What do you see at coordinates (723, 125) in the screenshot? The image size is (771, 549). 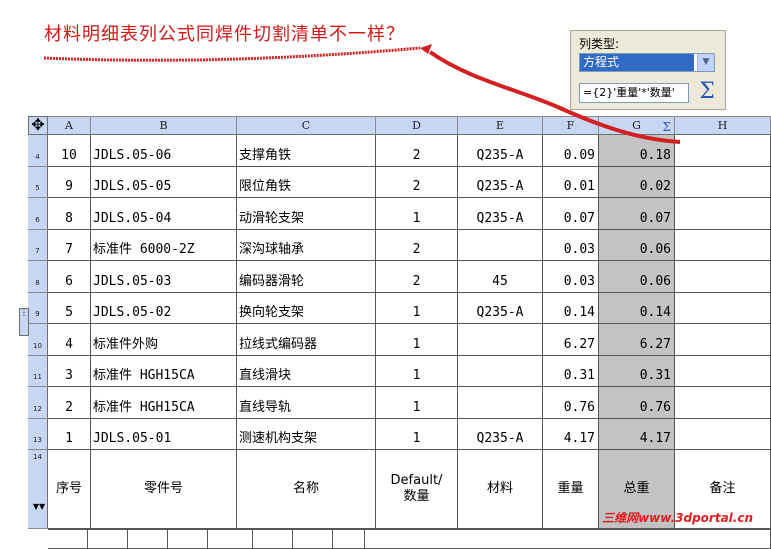 I see `column-header-h: H` at bounding box center [723, 125].